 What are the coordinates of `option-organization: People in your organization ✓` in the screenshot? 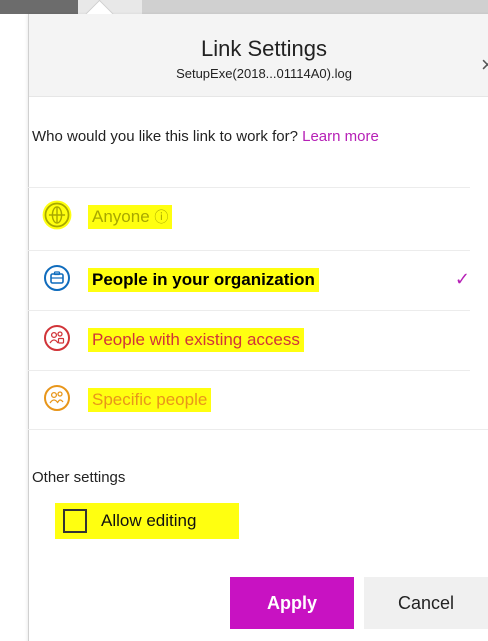 It's located at (249, 279).